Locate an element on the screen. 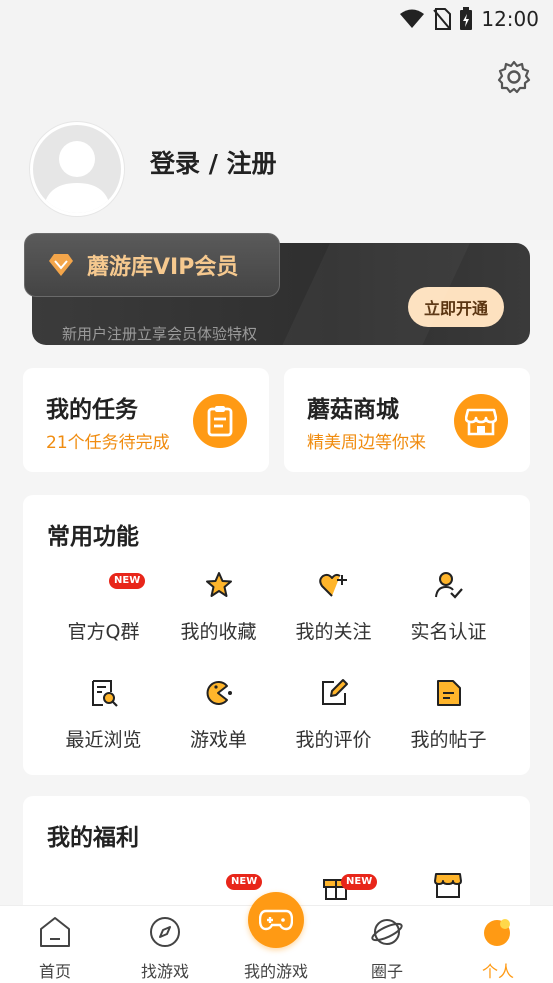  vip-title-tab: 蘑游库VIP会员 is located at coordinates (152, 265).